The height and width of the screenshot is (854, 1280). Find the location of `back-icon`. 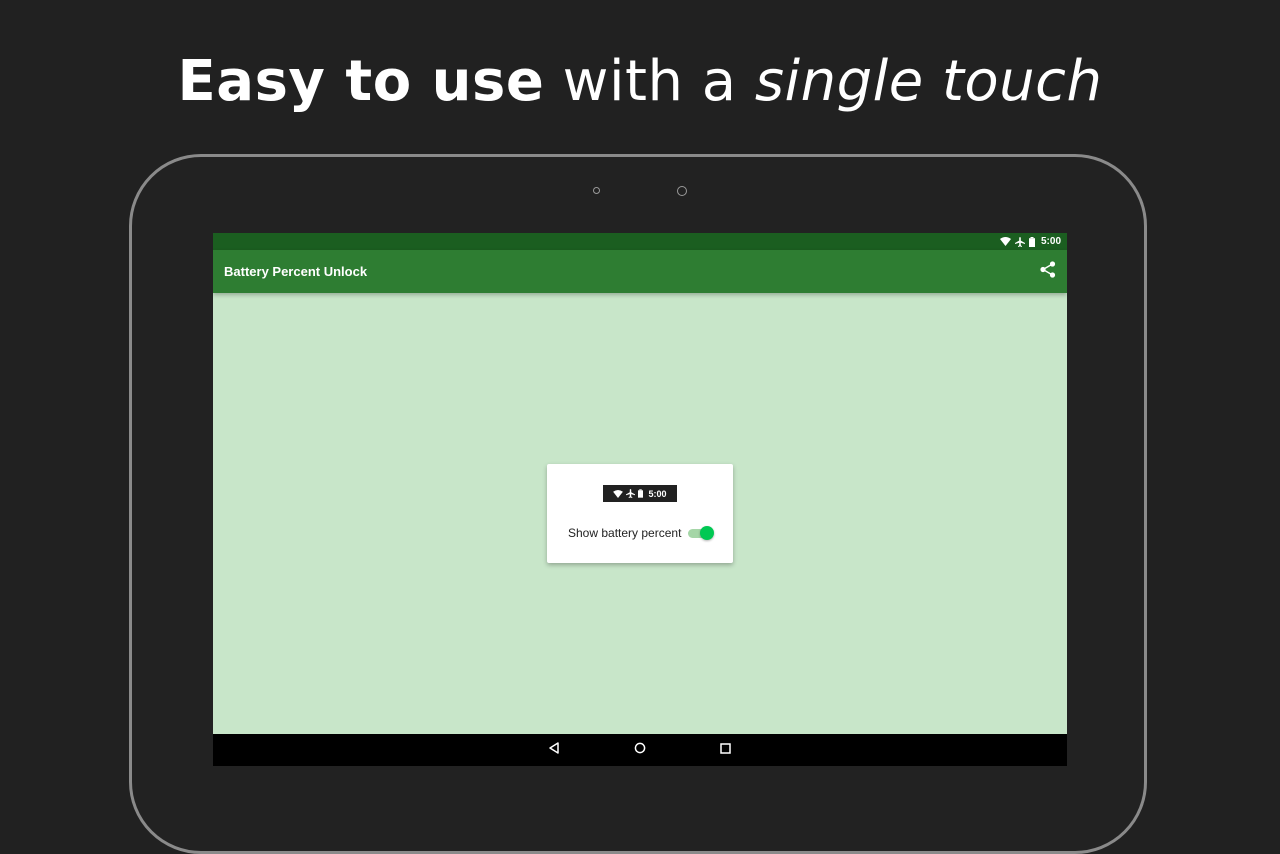

back-icon is located at coordinates (554, 750).